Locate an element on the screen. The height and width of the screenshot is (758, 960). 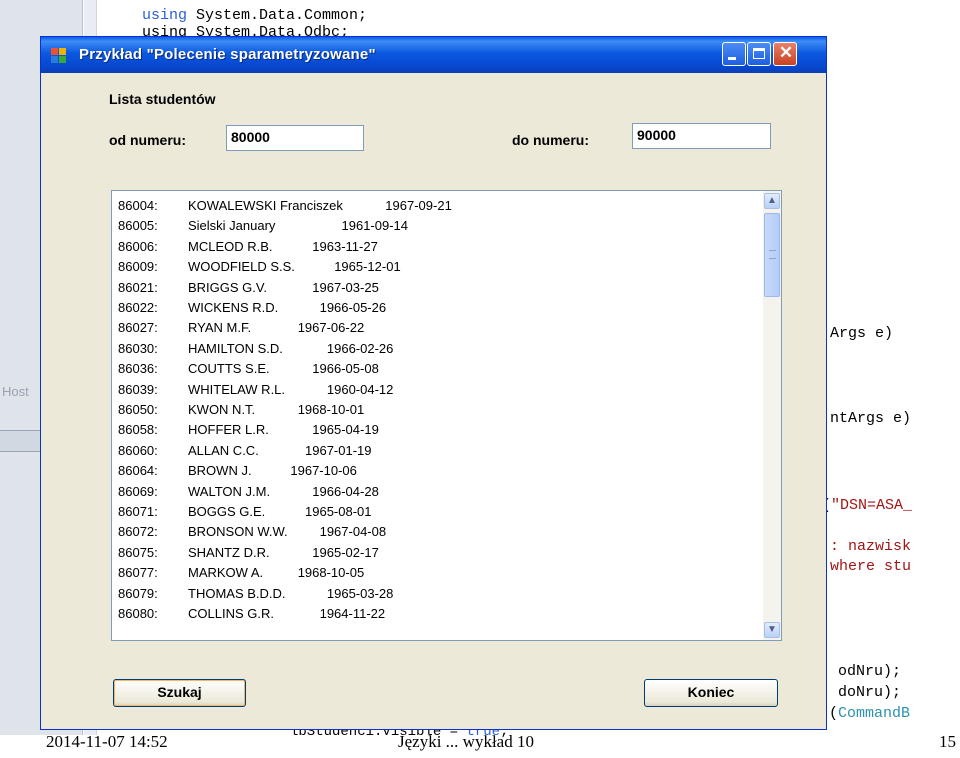
student-name: THOMAS B.D.D. is located at coordinates (237, 593).